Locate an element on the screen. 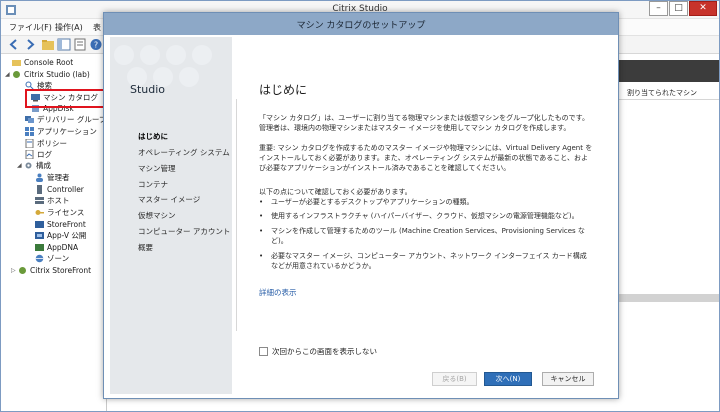 This screenshot has width=720, height=412. tree-item-label: 管理者 is located at coordinates (58, 177).